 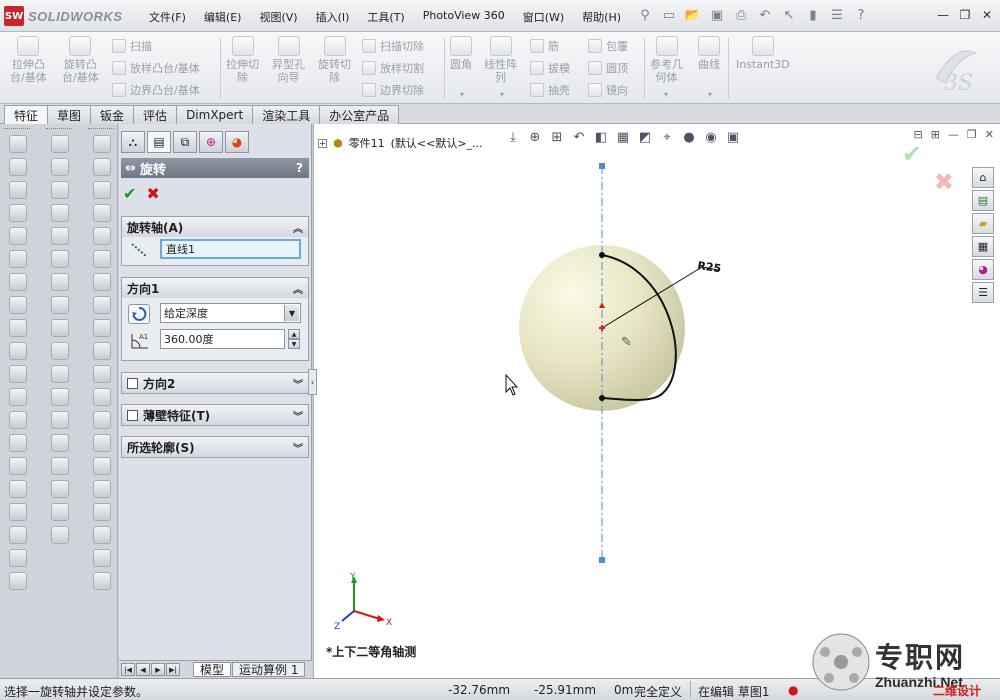 What do you see at coordinates (837, 15) in the screenshot?
I see `options-icon: ☰` at bounding box center [837, 15].